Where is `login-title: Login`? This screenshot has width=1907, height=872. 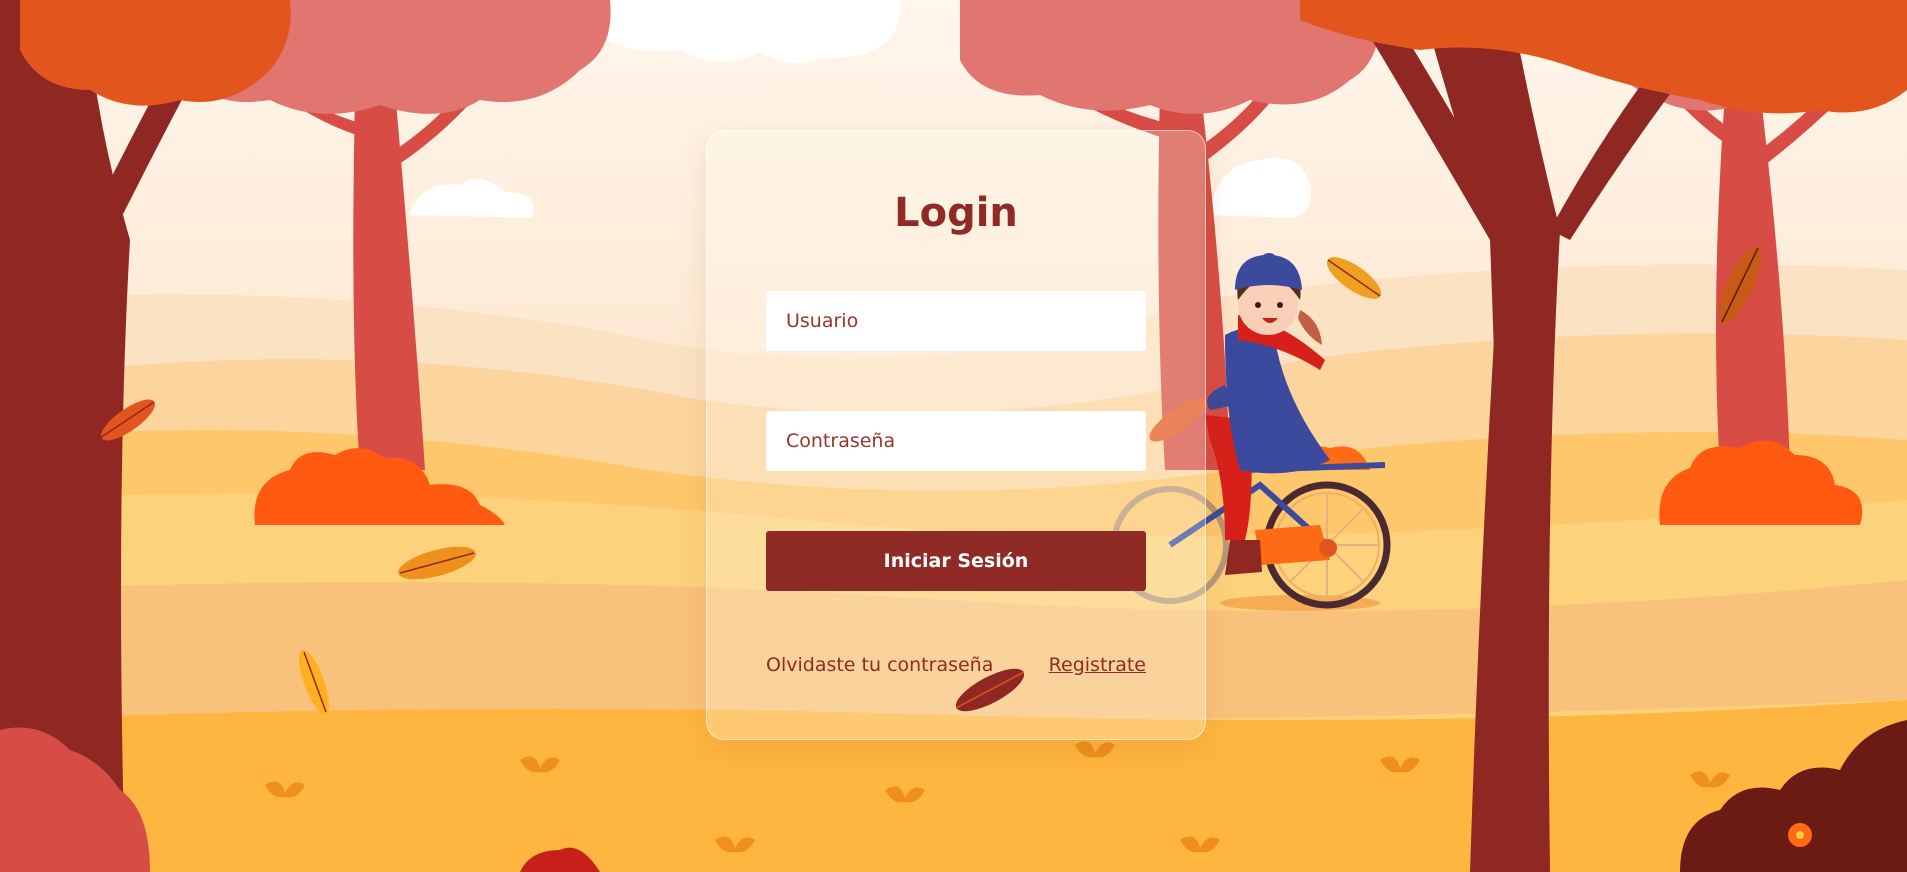 login-title: Login is located at coordinates (956, 213).